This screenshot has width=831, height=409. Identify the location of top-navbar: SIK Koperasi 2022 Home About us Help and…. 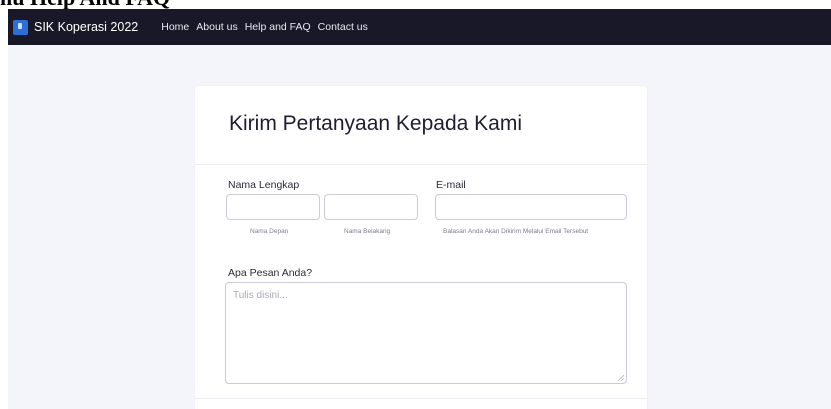
(419, 27).